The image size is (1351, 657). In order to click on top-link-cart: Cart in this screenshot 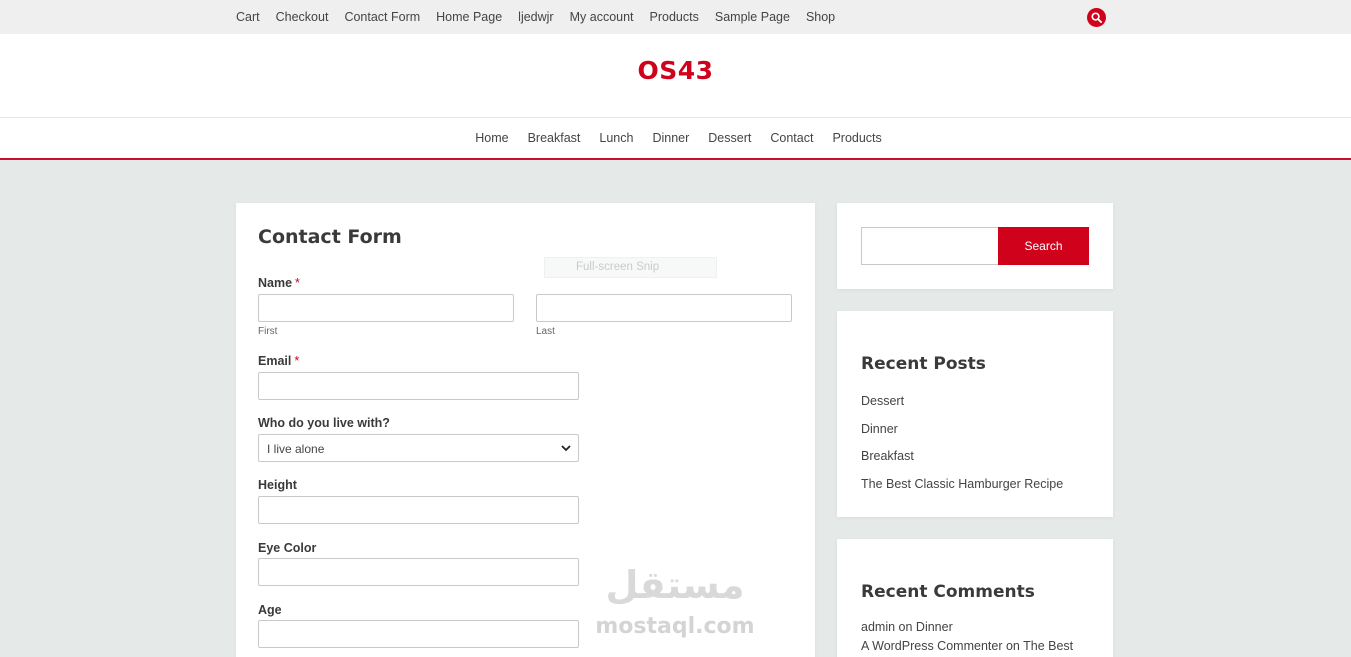, I will do `click(248, 17)`.